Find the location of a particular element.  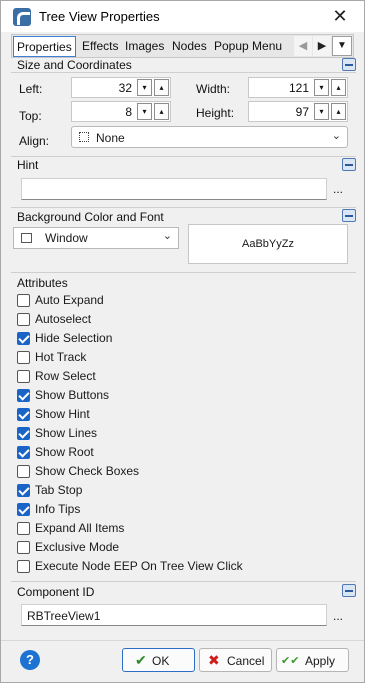

checkbox-label: Show Root is located at coordinates (64, 452).